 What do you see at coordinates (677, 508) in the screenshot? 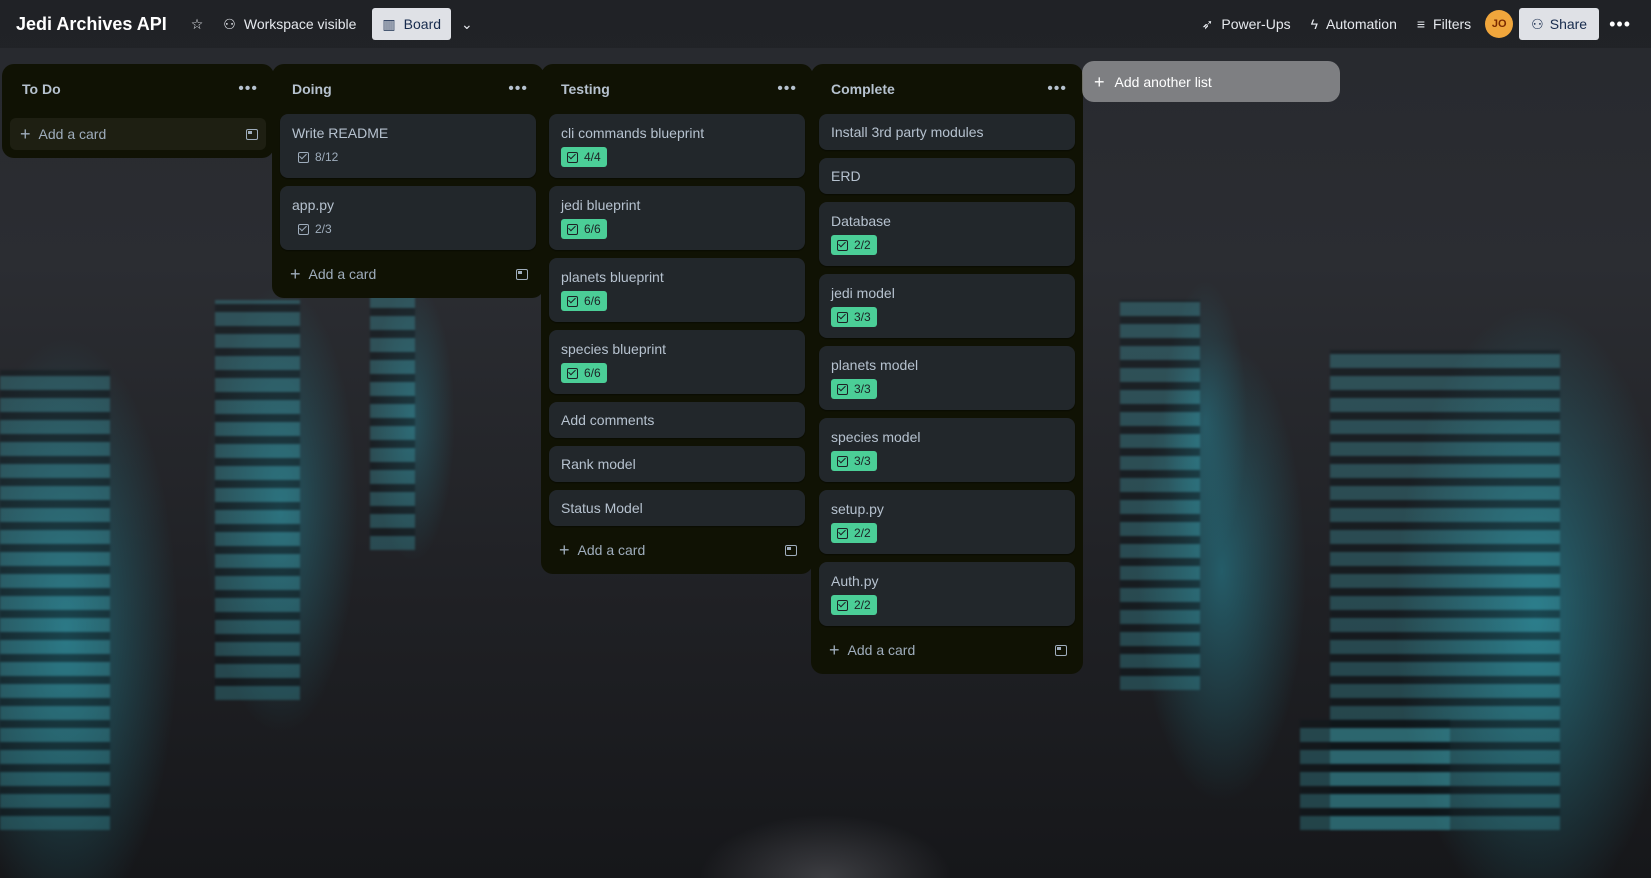
I see `card: Status Model` at bounding box center [677, 508].